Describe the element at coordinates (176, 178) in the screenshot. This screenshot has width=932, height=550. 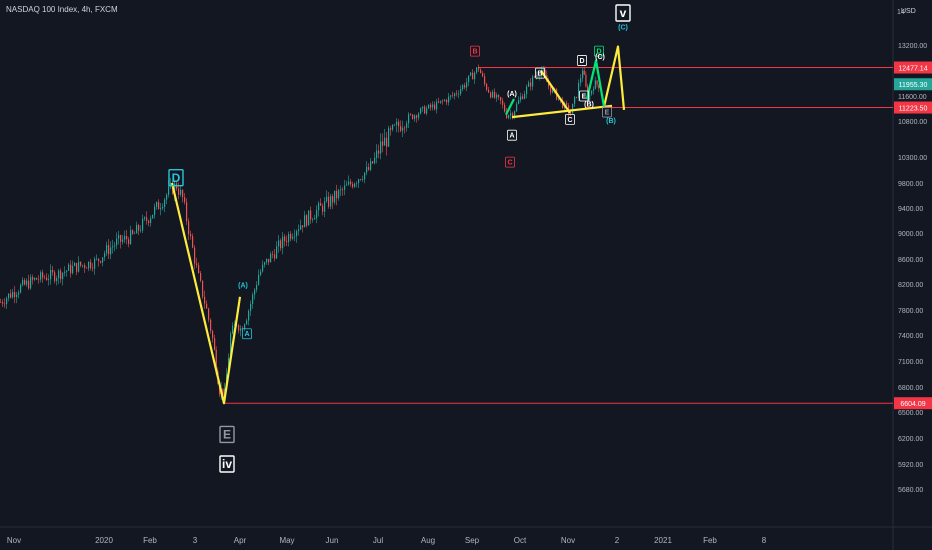
I see `wave-label: D` at that location.